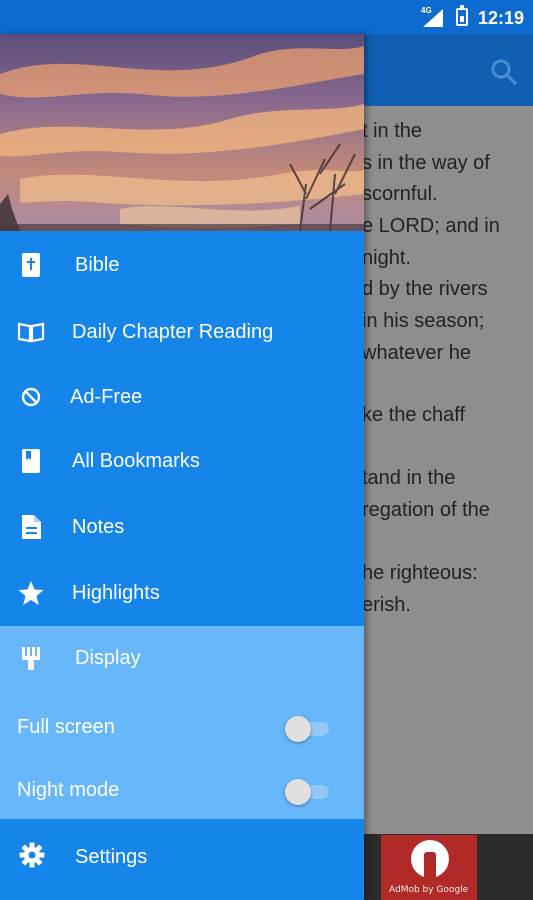 This screenshot has width=533, height=900. Describe the element at coordinates (429, 890) in the screenshot. I see `ad-caption: AdMob by Google` at that location.